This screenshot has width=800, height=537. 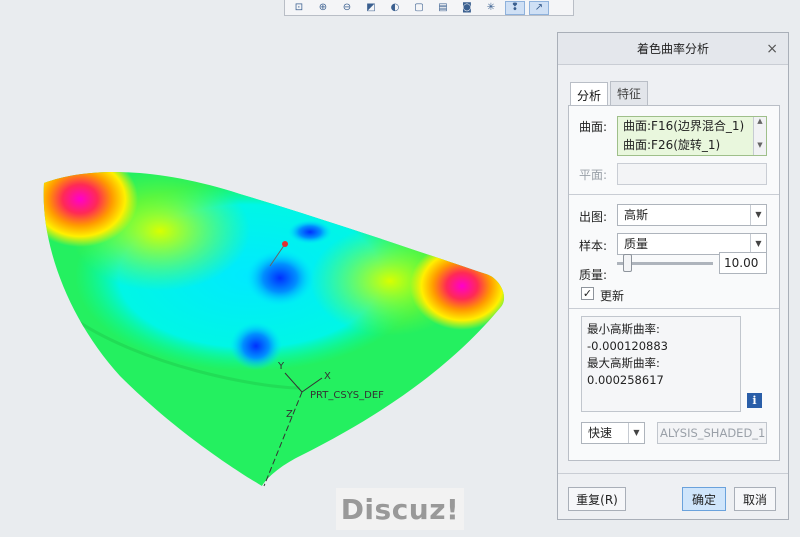 I want to click on analysis-name-field: ALYSIS_SHADED_1, so click(x=712, y=433).